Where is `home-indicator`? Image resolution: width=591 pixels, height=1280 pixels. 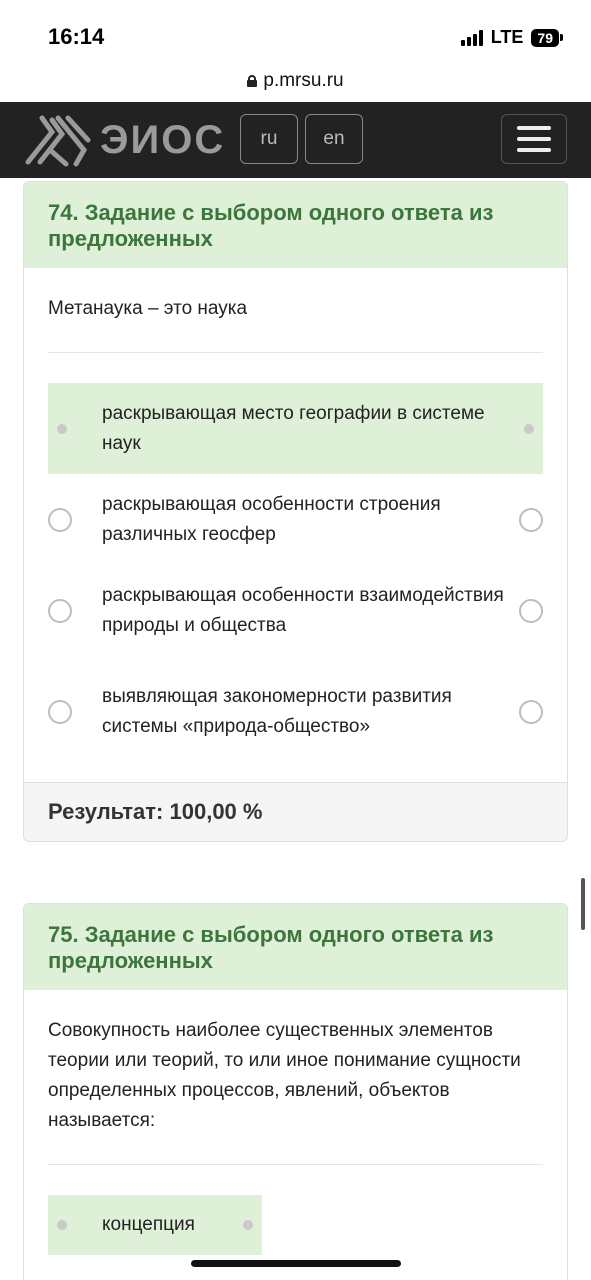
home-indicator is located at coordinates (296, 1263).